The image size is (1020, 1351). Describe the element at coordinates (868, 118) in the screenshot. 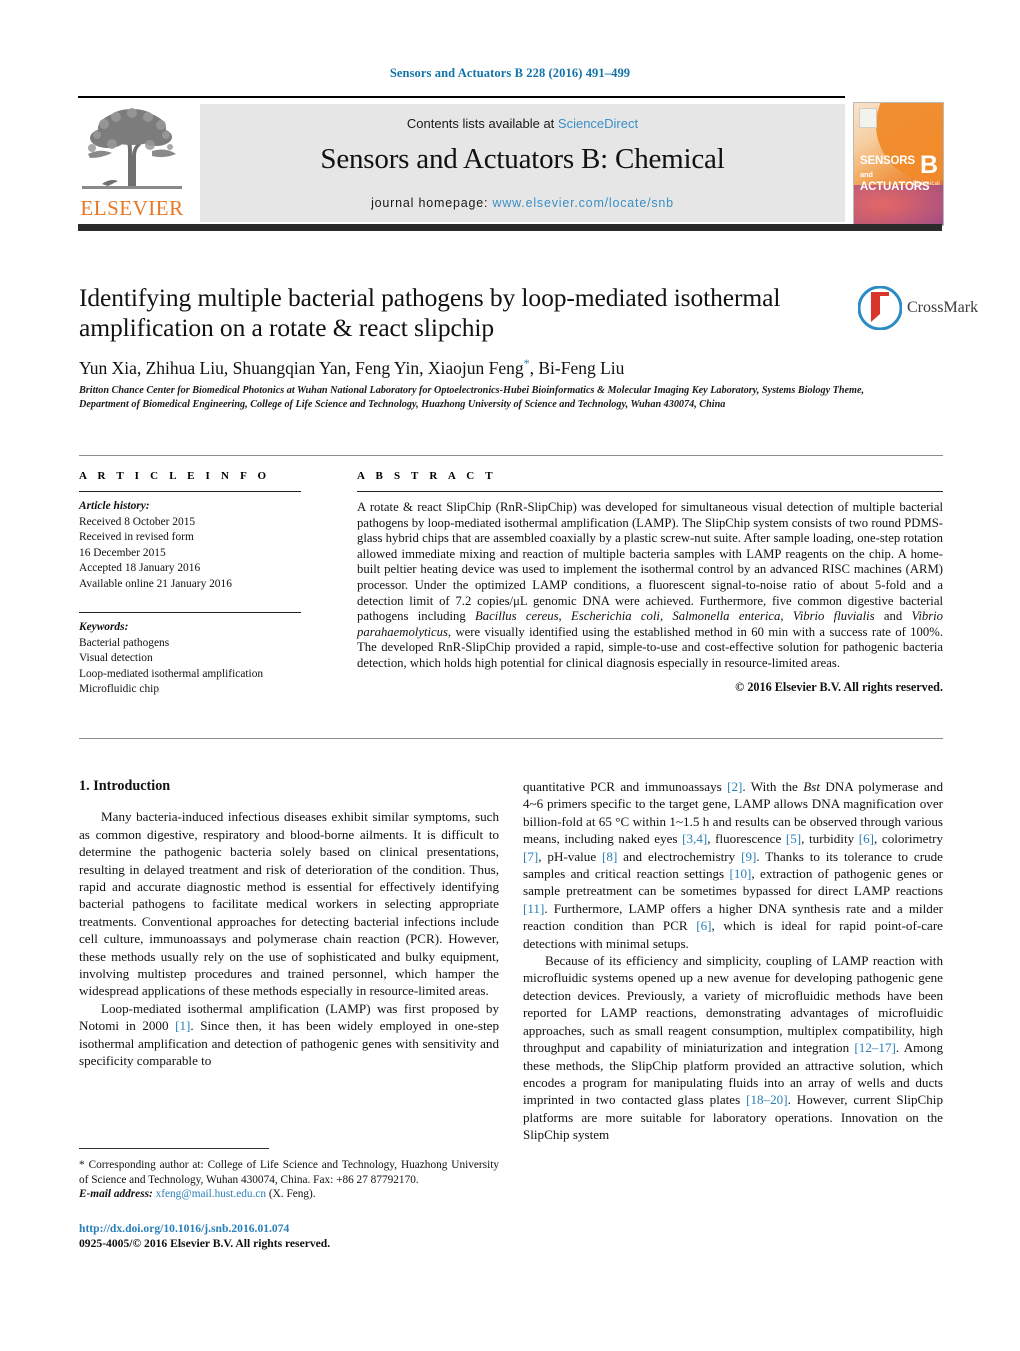

I see `cover-elsevier-badge` at that location.